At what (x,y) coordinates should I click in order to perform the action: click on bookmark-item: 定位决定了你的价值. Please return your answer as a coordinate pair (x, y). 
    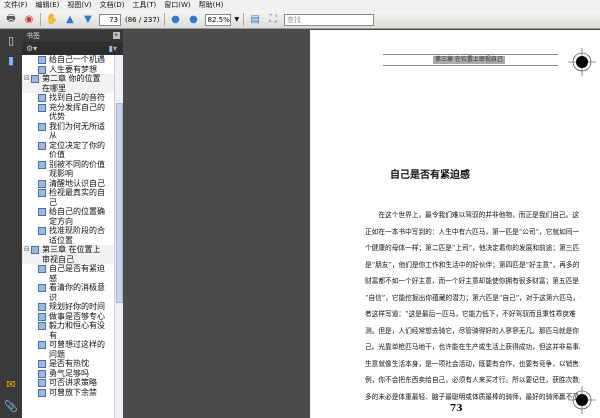
    Looking at the image, I should click on (72, 150).